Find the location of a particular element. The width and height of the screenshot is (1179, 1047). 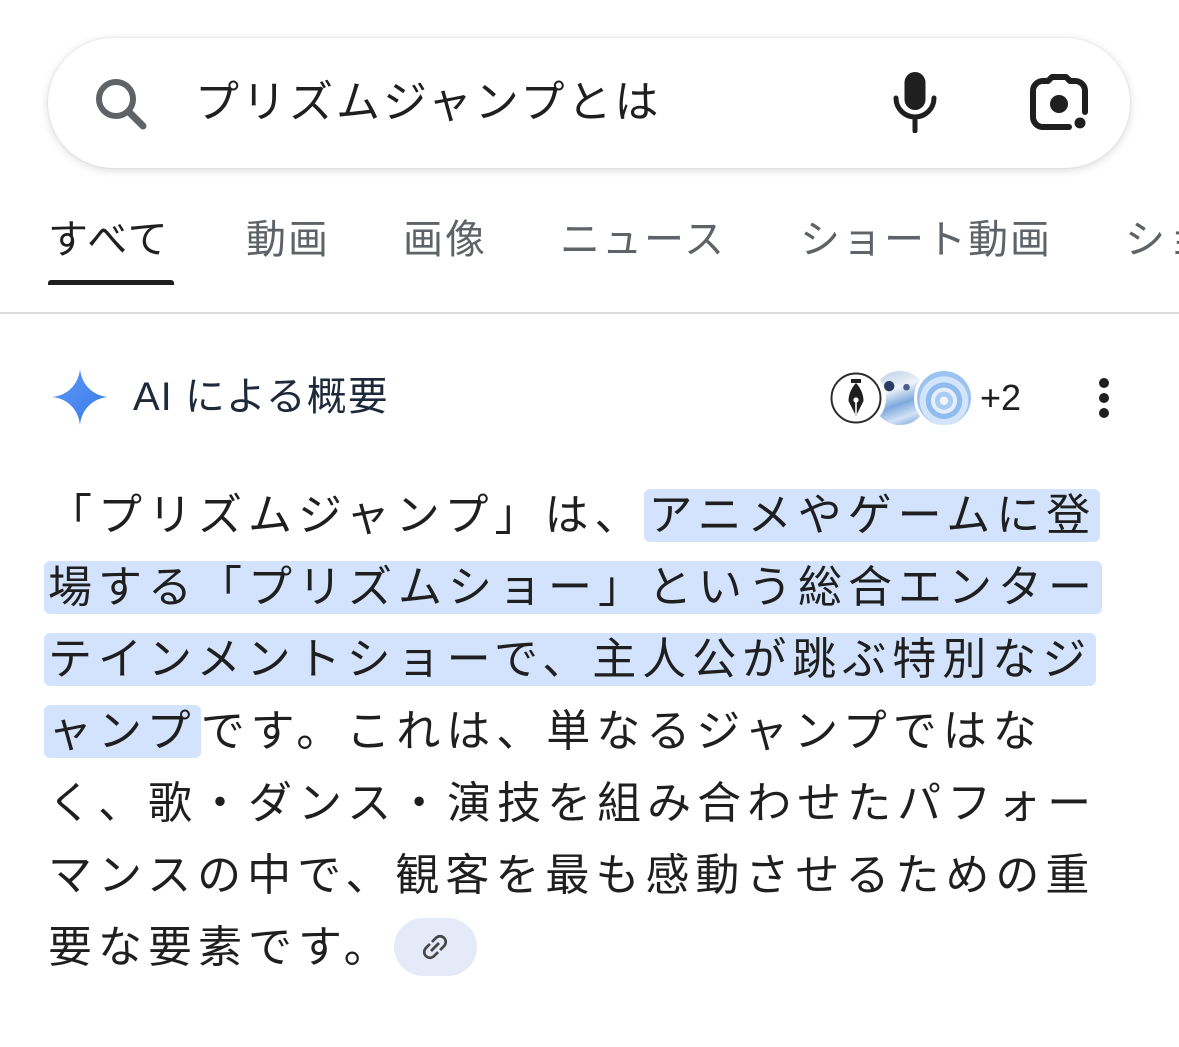

overview-line: テインメントショーで、主人公が跳ぶ特別なジ is located at coordinates (596, 659).